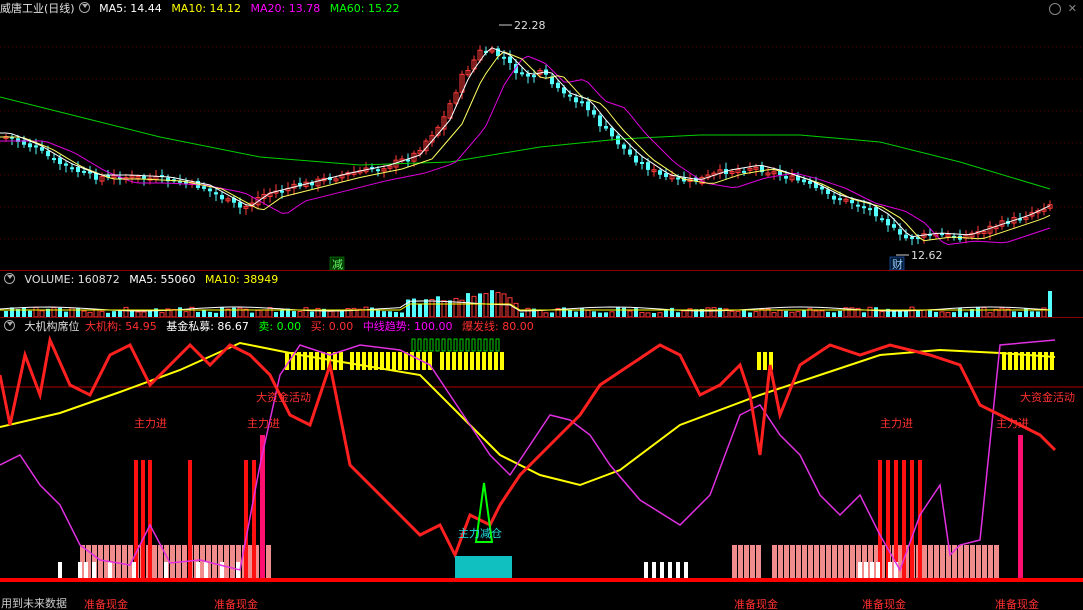 The height and width of the screenshot is (610, 1083). What do you see at coordinates (480, 533) in the screenshot?
I see `zhulijiancang-label: 主力减仓` at bounding box center [480, 533].